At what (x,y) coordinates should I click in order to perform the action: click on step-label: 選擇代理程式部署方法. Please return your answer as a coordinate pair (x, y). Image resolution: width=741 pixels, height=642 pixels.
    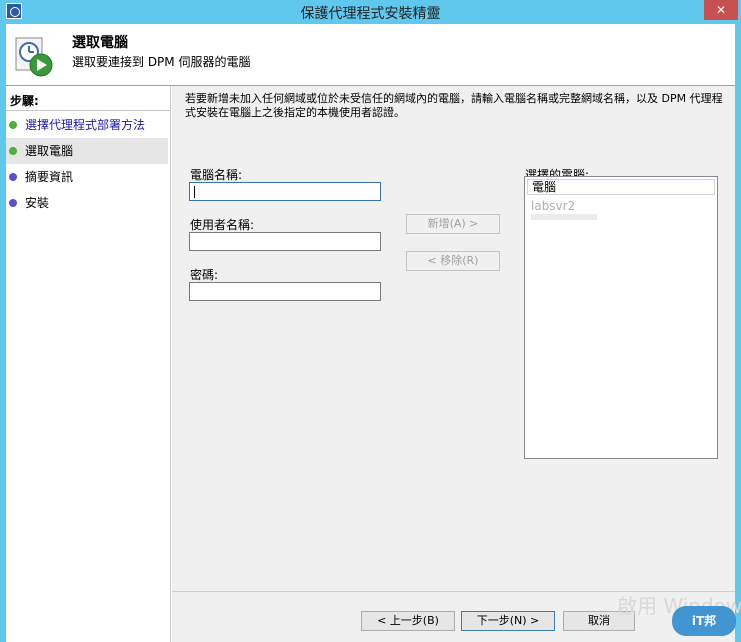
    Looking at the image, I should click on (85, 125).